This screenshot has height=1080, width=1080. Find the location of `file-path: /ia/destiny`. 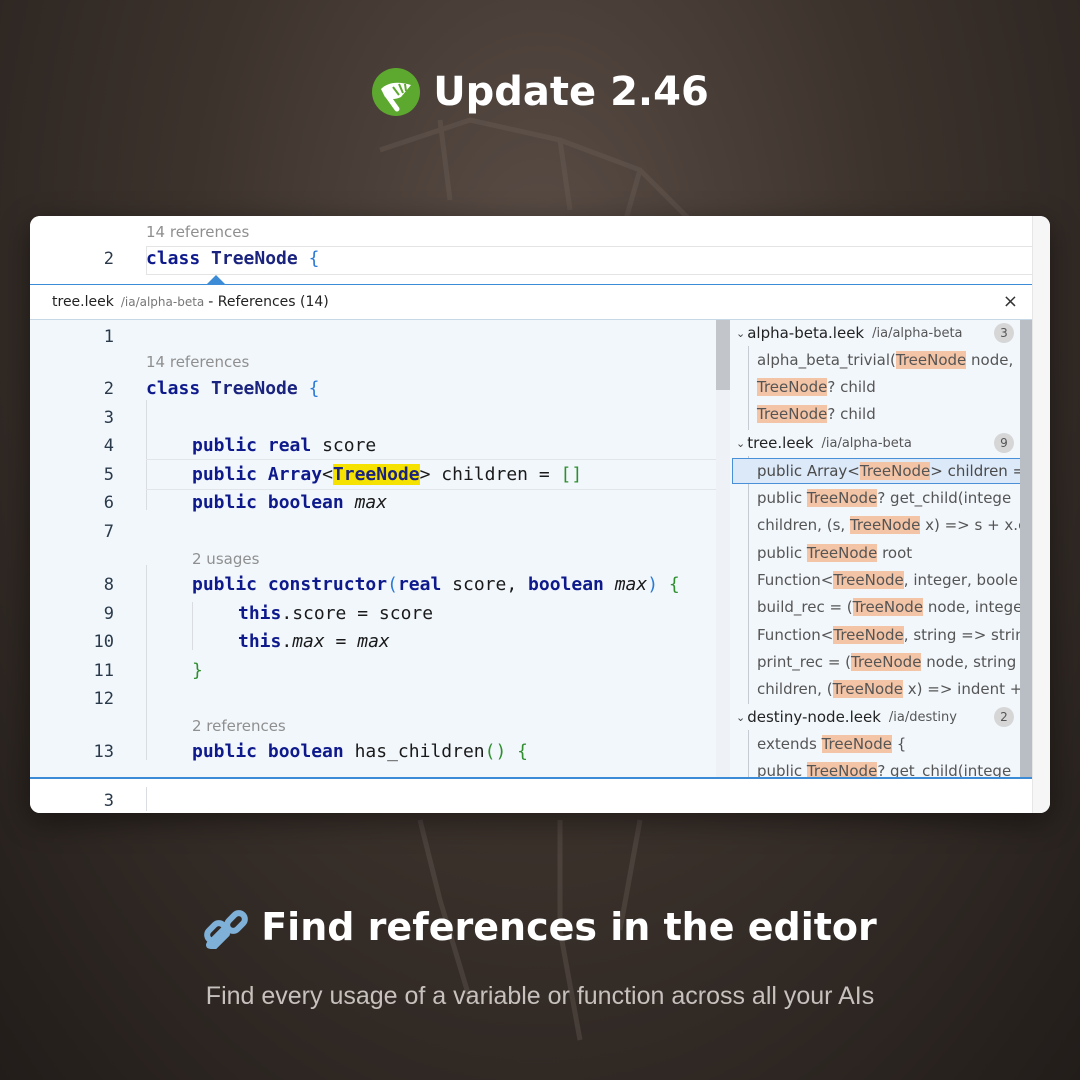

file-path: /ia/destiny is located at coordinates (922, 717).